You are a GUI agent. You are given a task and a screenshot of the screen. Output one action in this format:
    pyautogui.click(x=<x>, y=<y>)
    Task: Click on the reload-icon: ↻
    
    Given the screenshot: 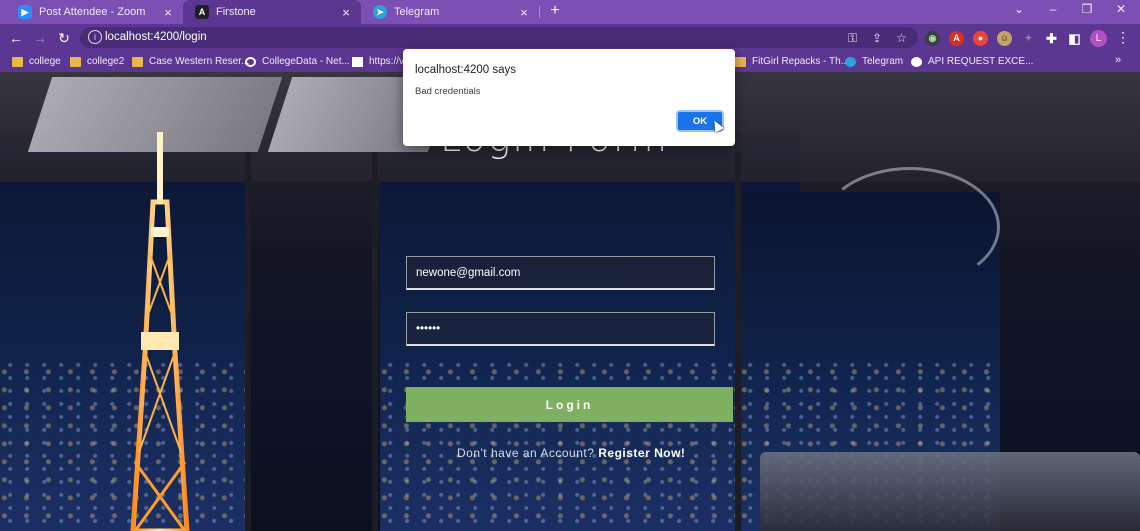 What is the action you would take?
    pyautogui.click(x=64, y=38)
    